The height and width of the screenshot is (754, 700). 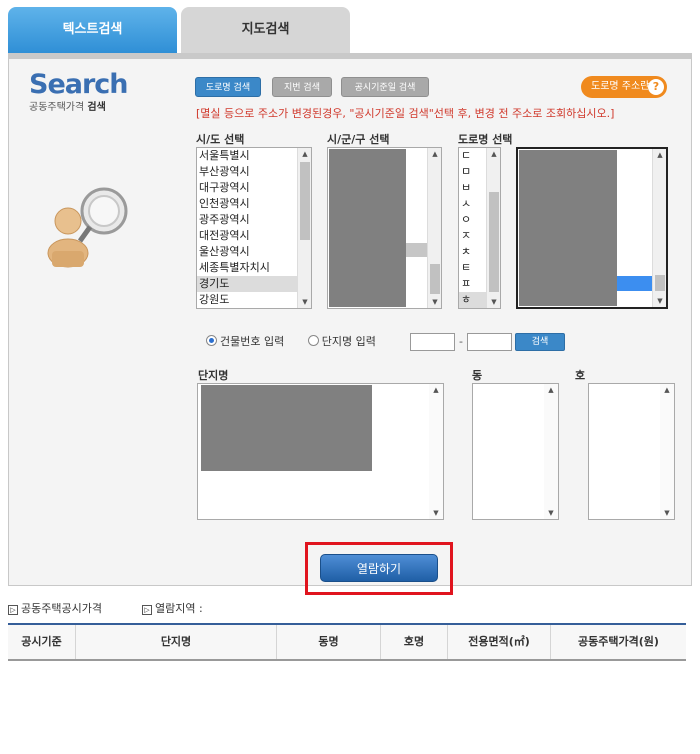 I want to click on complex-name-label: 단지명 입력, so click(x=348, y=341).